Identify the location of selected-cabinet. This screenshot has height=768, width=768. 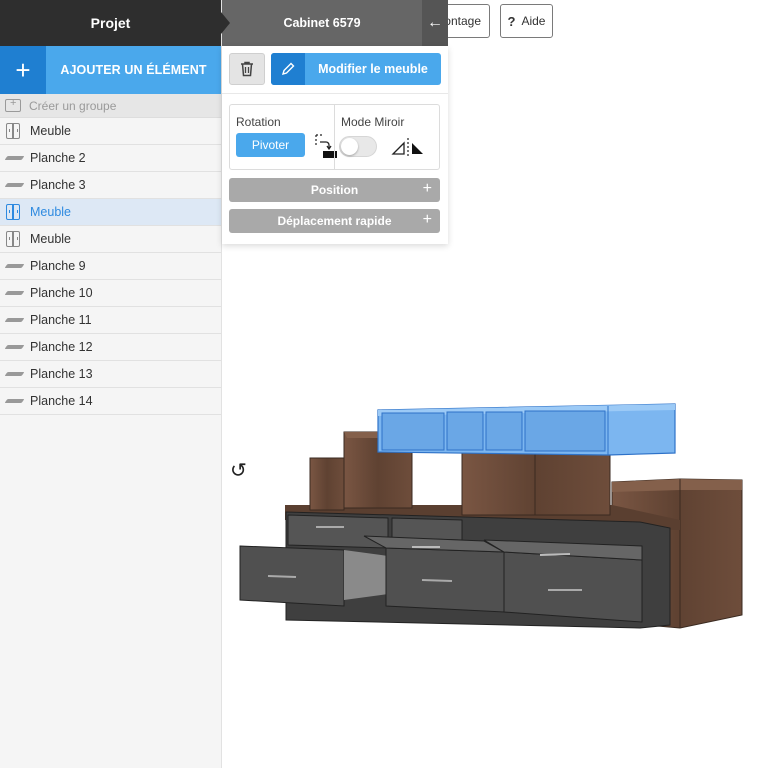
(526, 429).